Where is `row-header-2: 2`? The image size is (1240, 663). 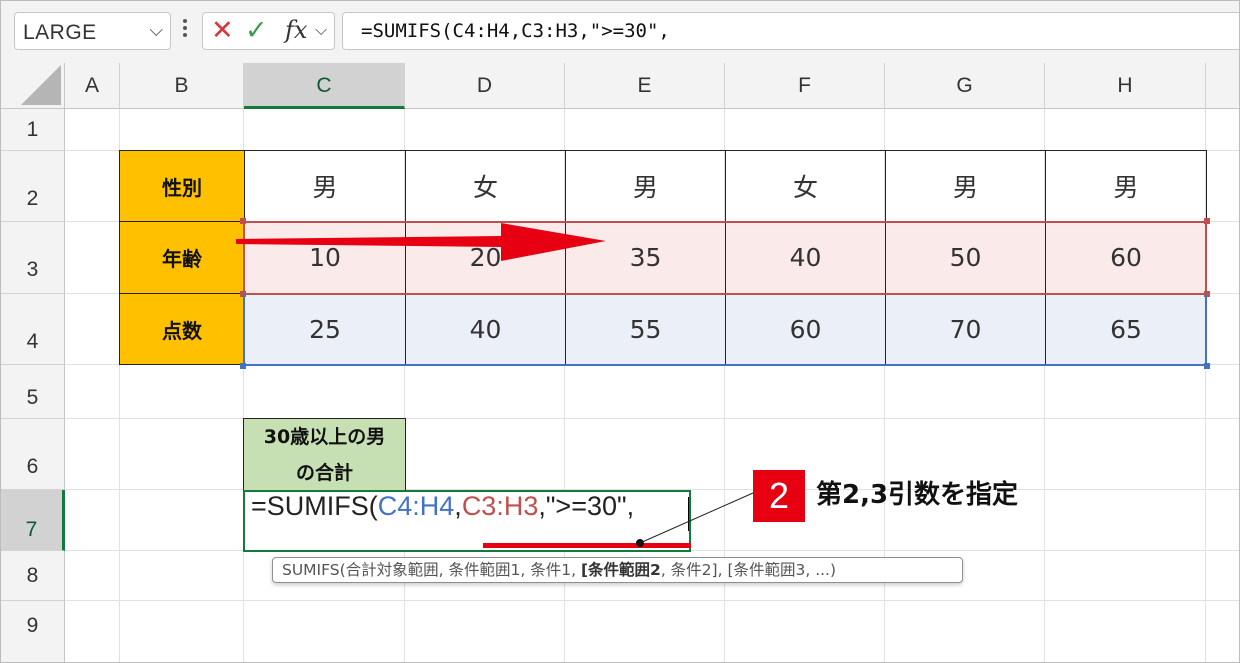 row-header-2: 2 is located at coordinates (33, 186).